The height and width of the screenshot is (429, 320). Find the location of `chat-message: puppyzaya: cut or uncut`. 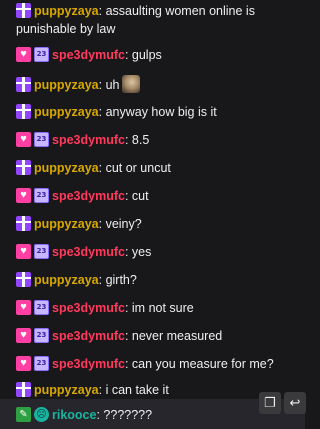

chat-message: puppyzaya: cut or uncut is located at coordinates (157, 168).